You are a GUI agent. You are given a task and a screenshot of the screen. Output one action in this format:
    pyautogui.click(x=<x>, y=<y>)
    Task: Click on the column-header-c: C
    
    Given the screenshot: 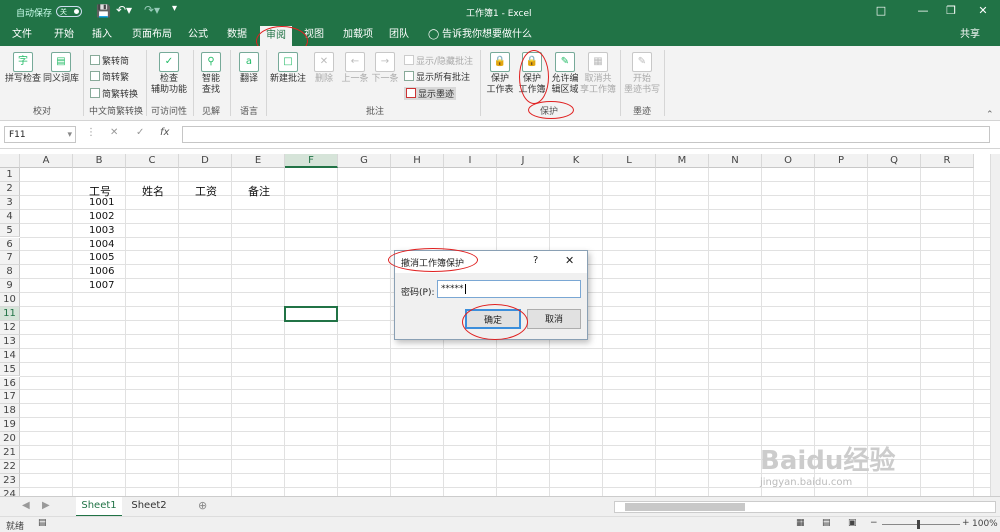 What is the action you would take?
    pyautogui.click(x=152, y=161)
    